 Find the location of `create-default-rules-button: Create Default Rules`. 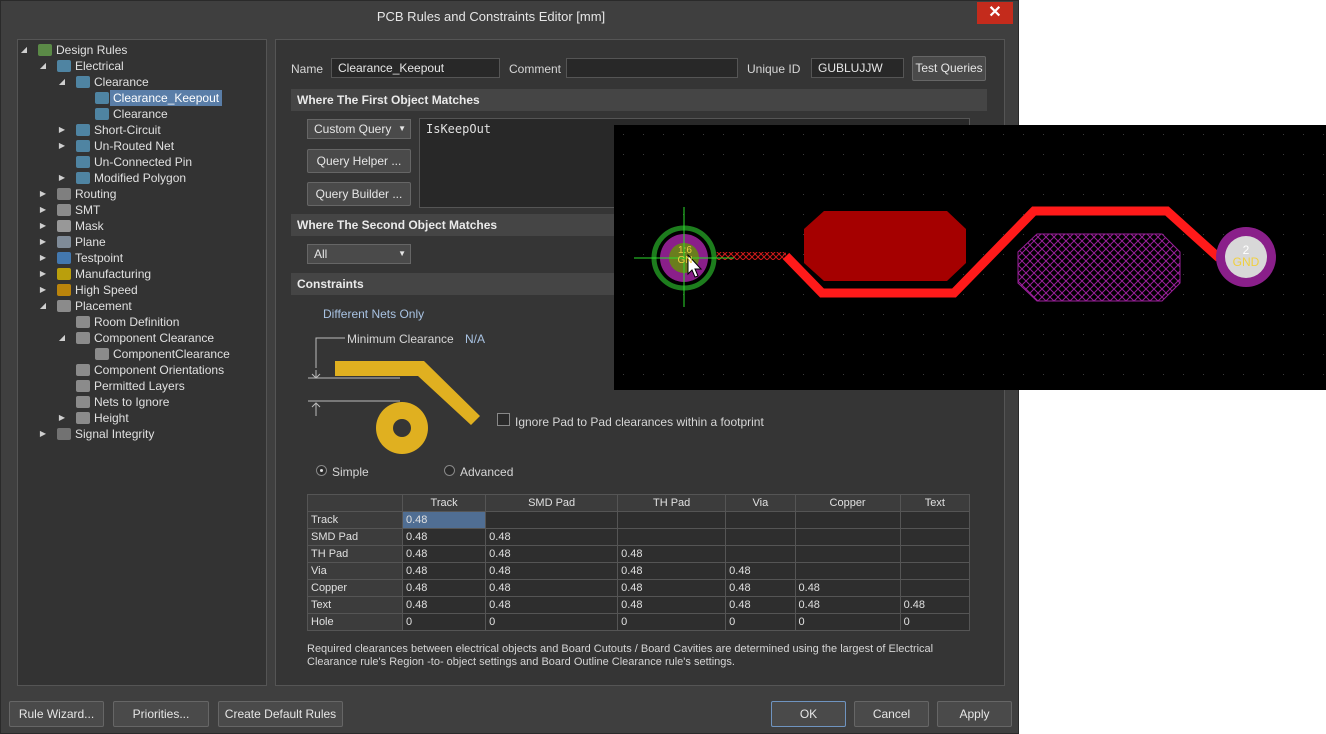

create-default-rules-button: Create Default Rules is located at coordinates (280, 714).